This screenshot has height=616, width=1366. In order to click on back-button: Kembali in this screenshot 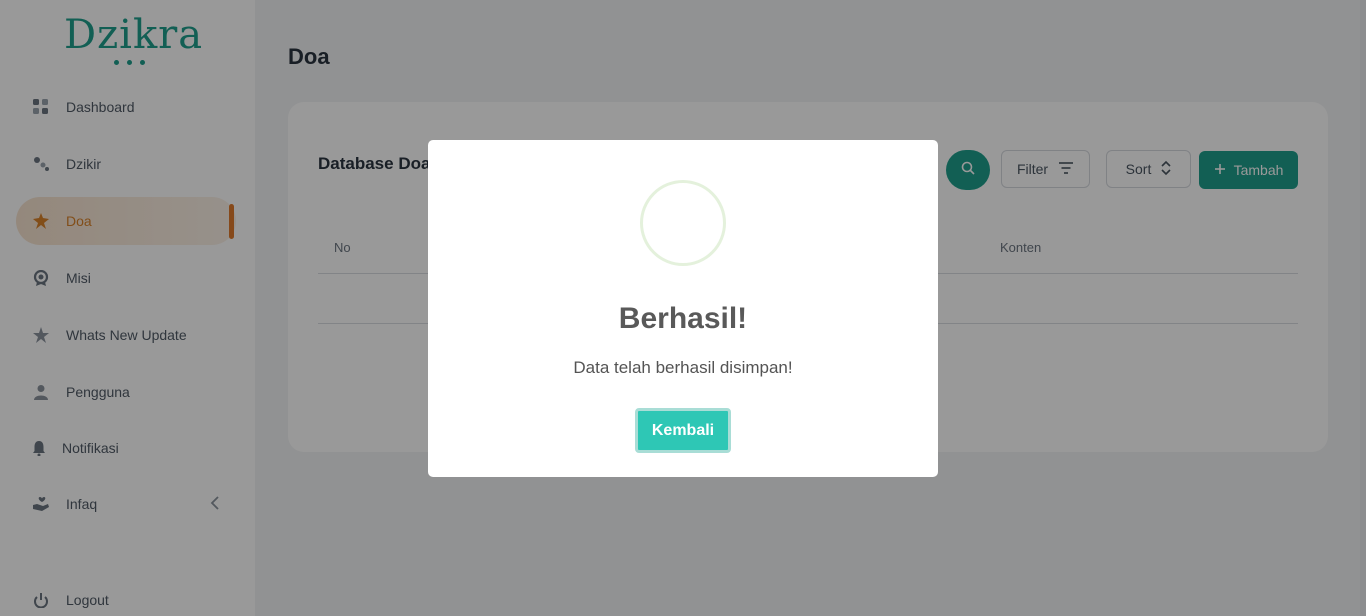, I will do `click(683, 430)`.